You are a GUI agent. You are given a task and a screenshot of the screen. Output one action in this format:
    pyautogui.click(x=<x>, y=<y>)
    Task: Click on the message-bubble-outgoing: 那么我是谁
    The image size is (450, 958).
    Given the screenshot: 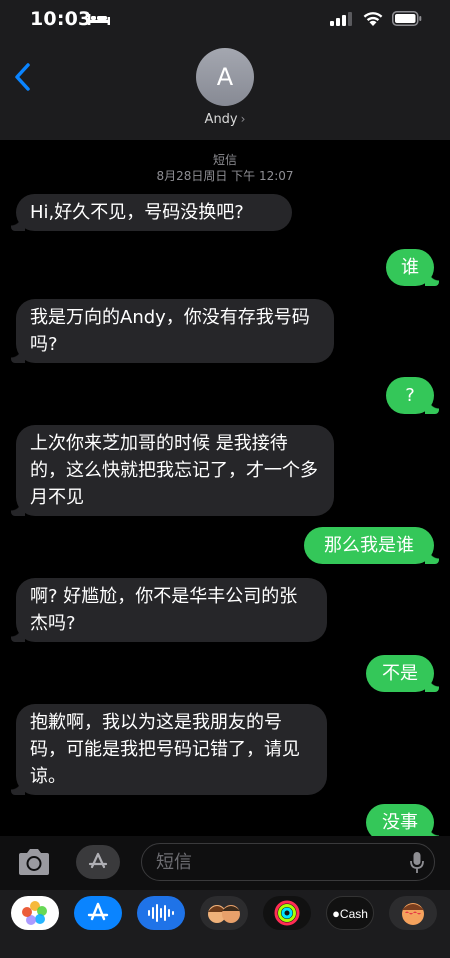 What is the action you would take?
    pyautogui.click(x=371, y=545)
    